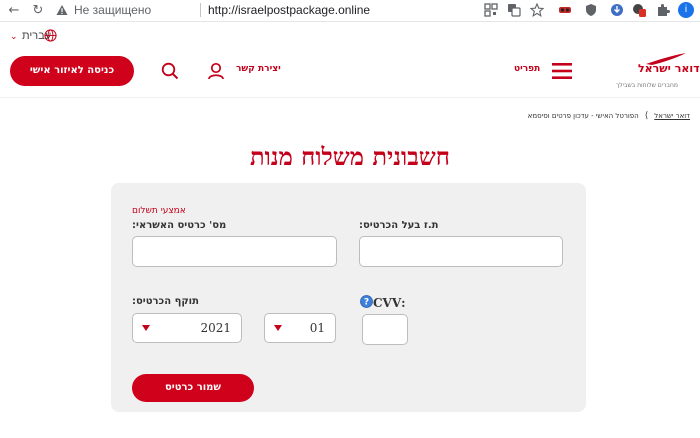  What do you see at coordinates (461, 251) in the screenshot?
I see `id-number-input` at bounding box center [461, 251].